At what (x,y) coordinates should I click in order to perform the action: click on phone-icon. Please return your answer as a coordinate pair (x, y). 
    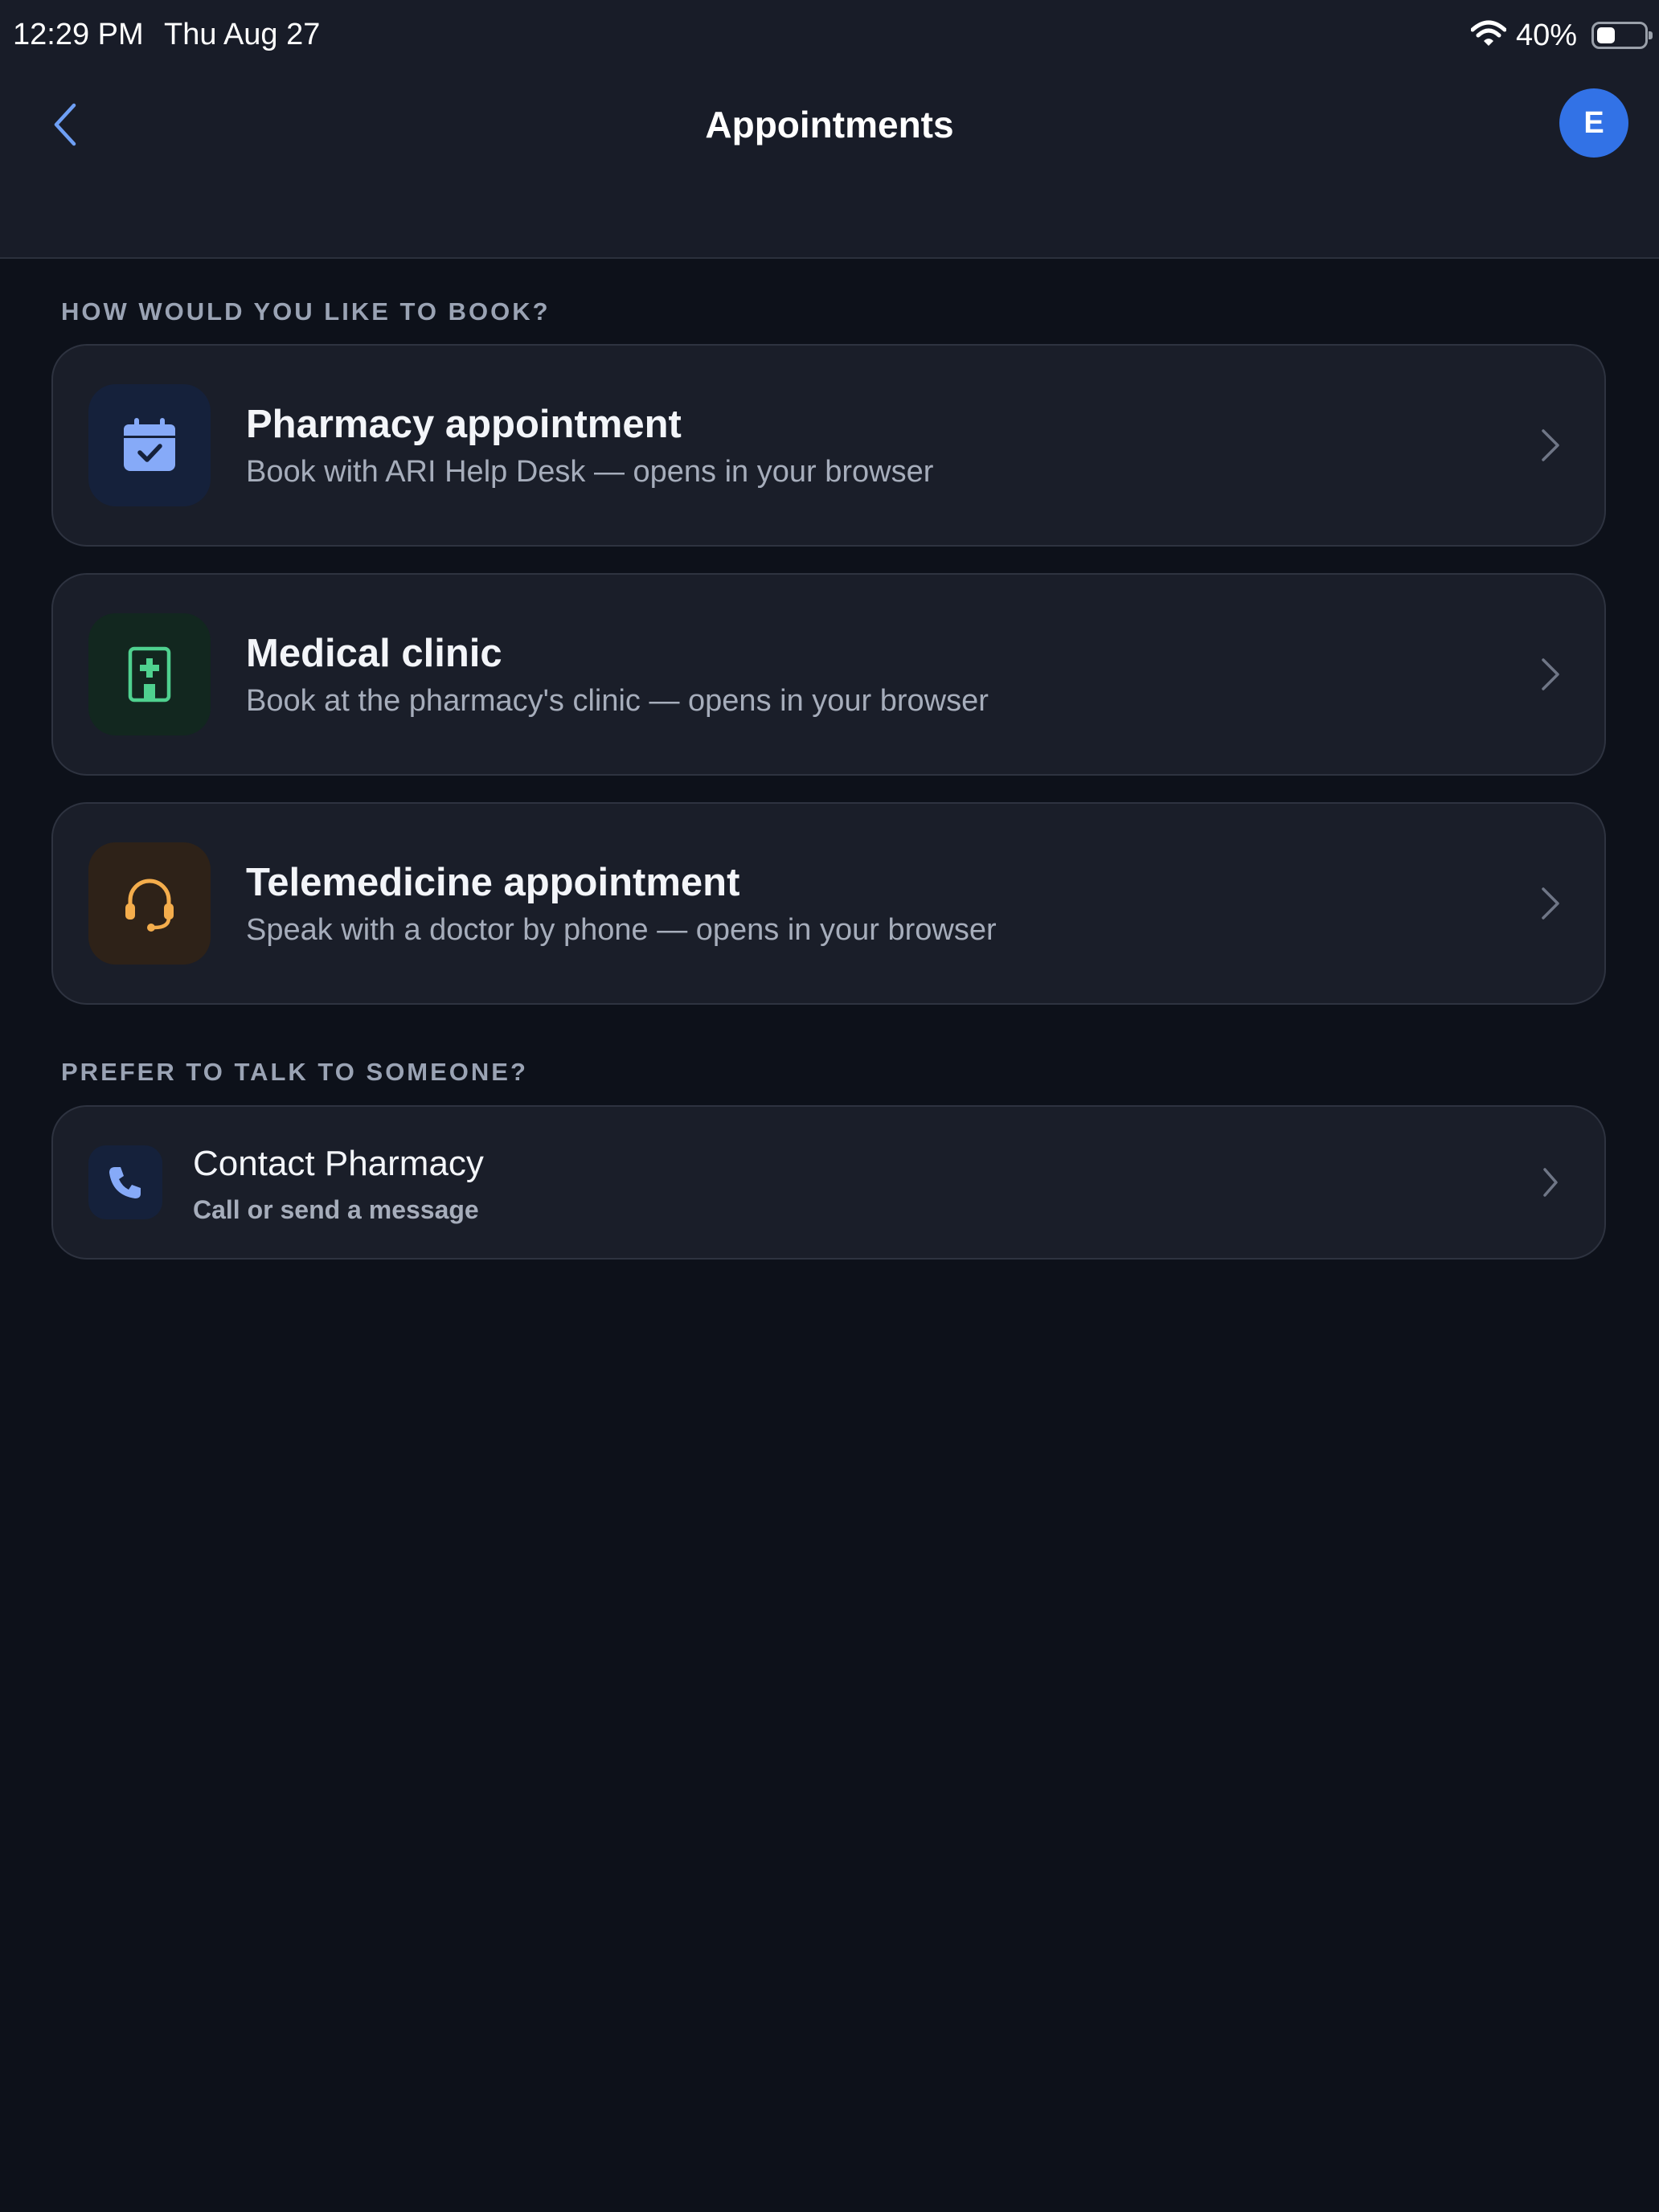
    Looking at the image, I should click on (125, 1182).